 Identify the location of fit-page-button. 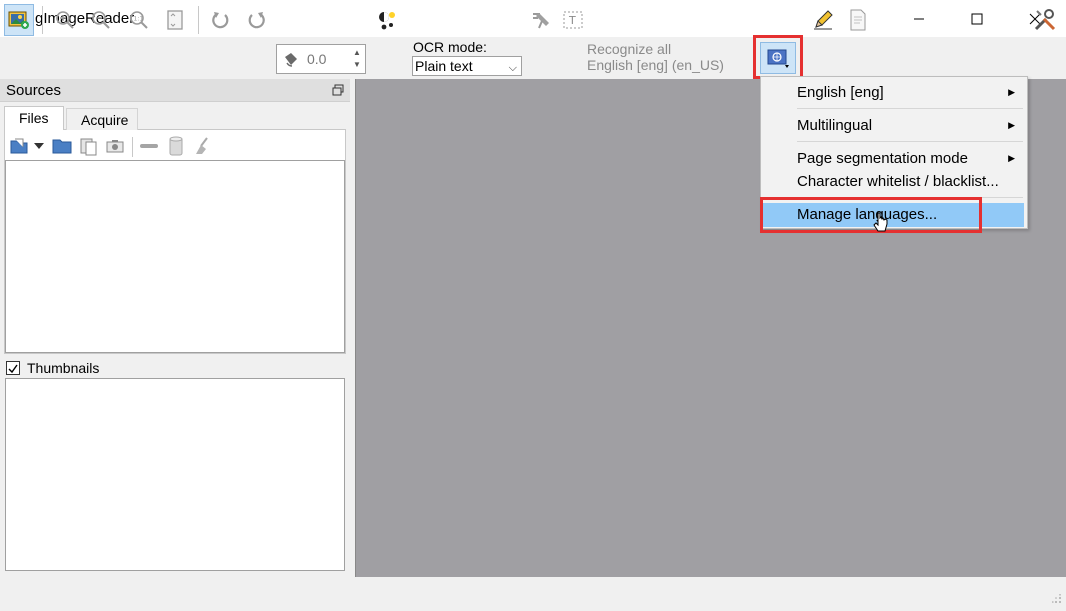
(175, 20).